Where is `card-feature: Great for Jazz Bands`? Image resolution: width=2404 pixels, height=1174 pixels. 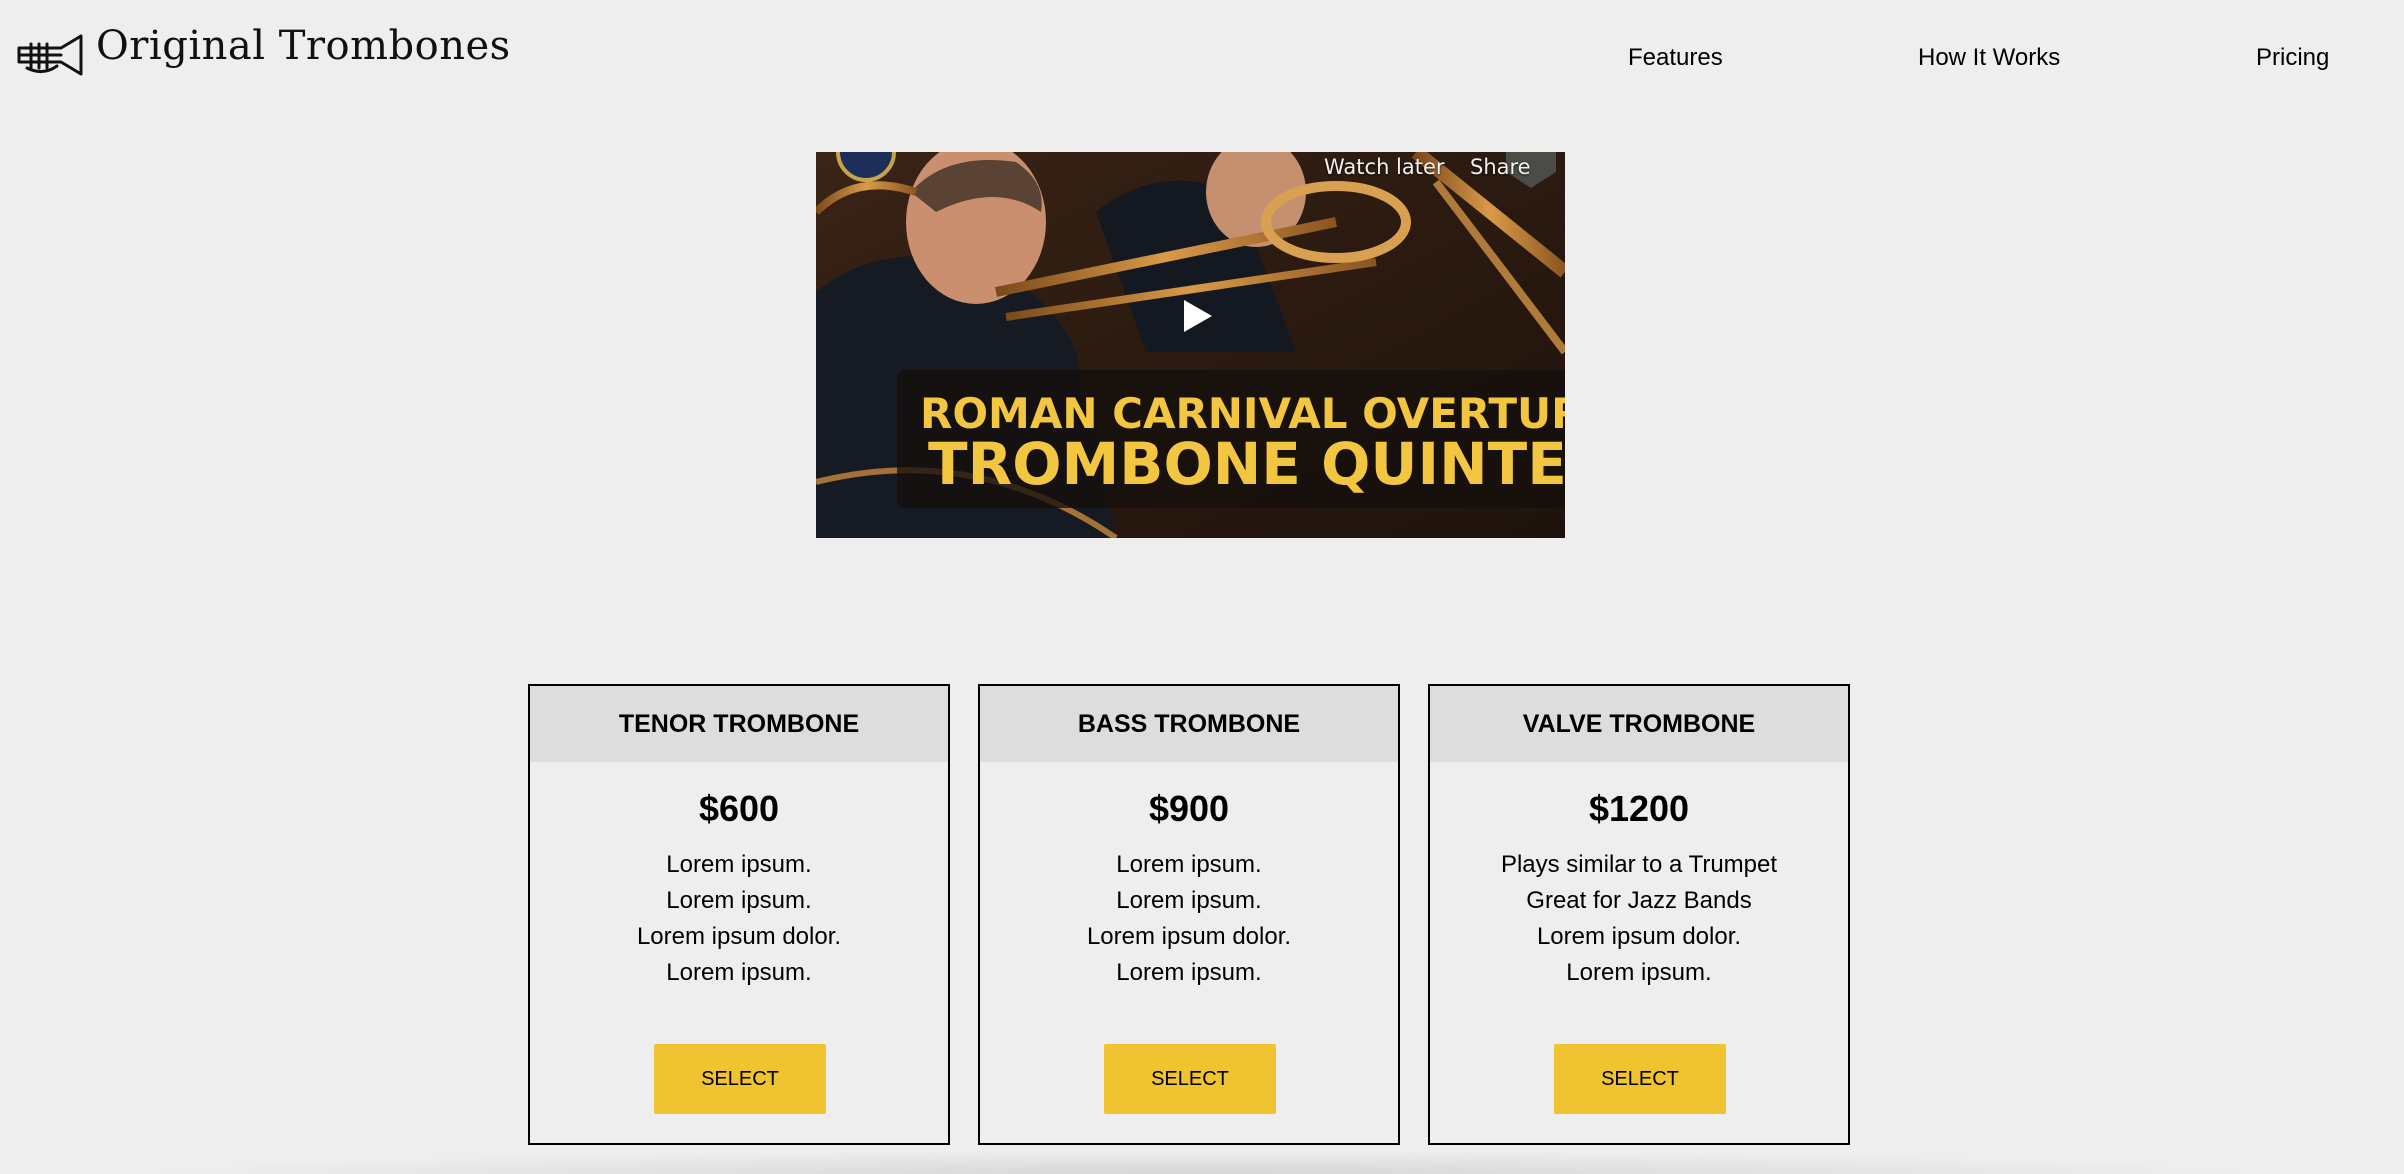 card-feature: Great for Jazz Bands is located at coordinates (1639, 900).